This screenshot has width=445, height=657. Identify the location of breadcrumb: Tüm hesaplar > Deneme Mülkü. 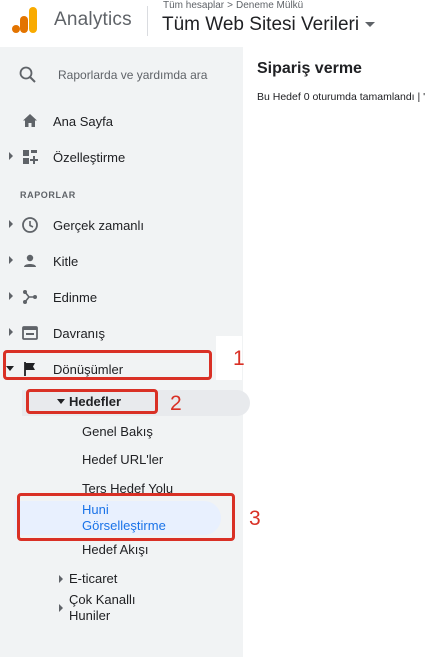
(233, 5).